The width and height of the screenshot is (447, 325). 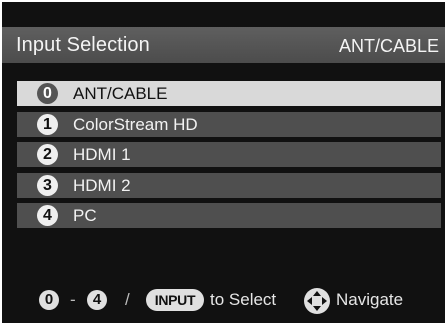 What do you see at coordinates (243, 299) in the screenshot?
I see `select-hint-text: to Select` at bounding box center [243, 299].